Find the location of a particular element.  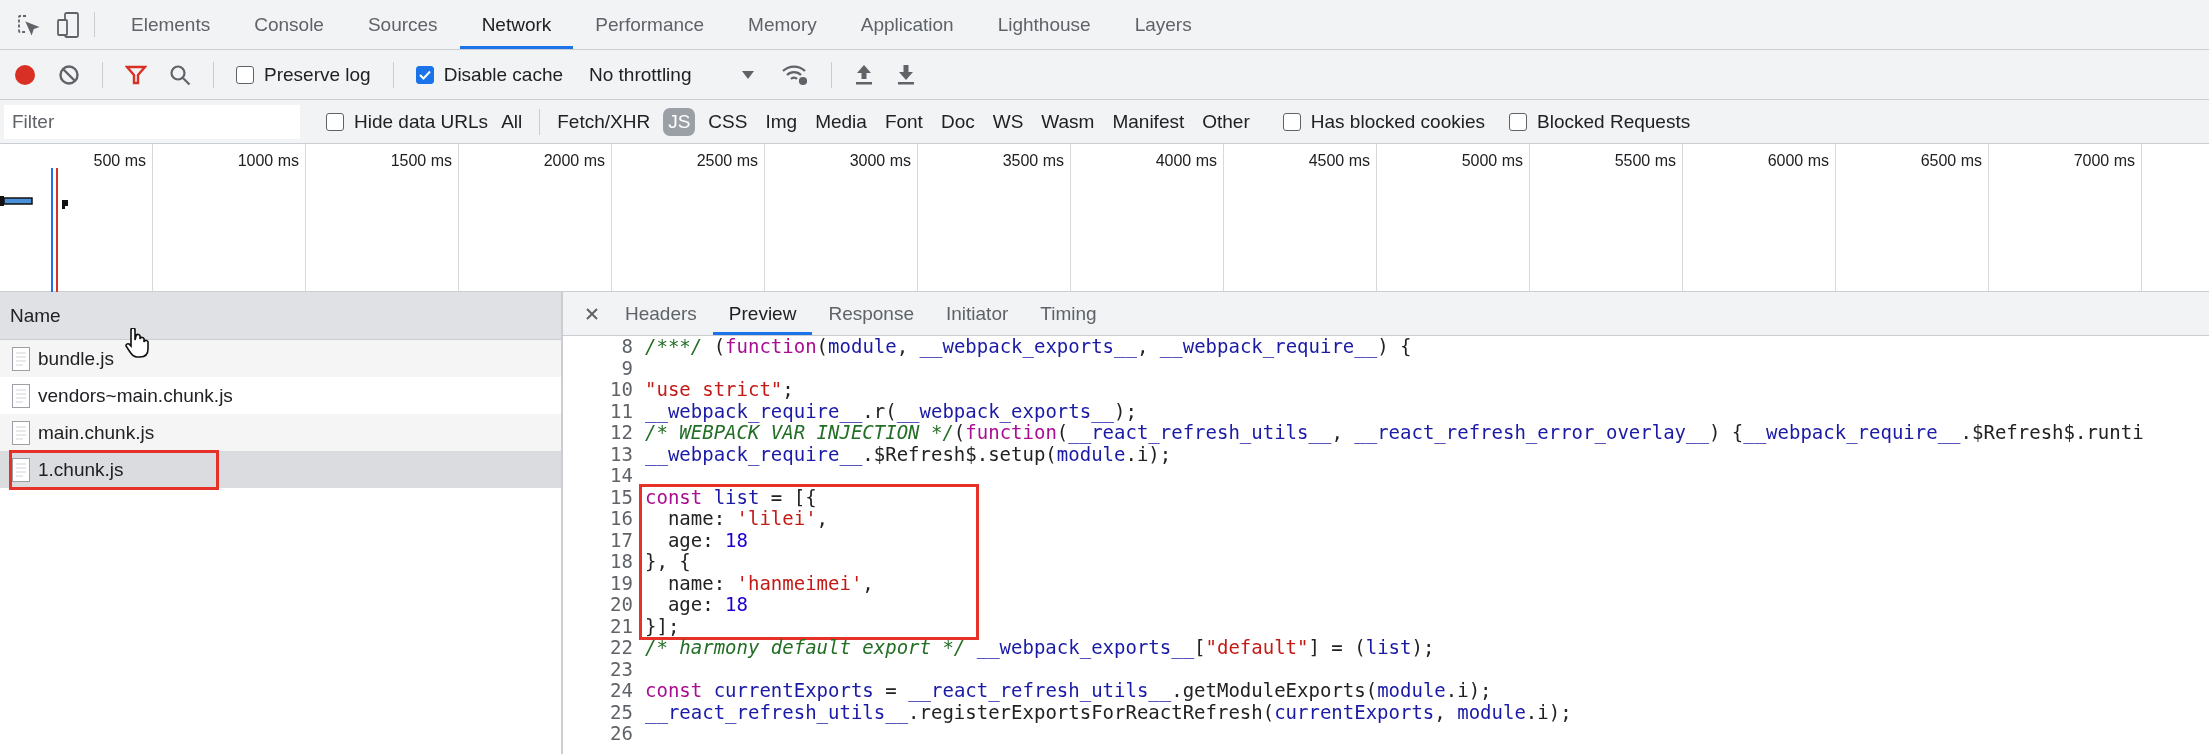

line-number: 12 is located at coordinates (621, 433).